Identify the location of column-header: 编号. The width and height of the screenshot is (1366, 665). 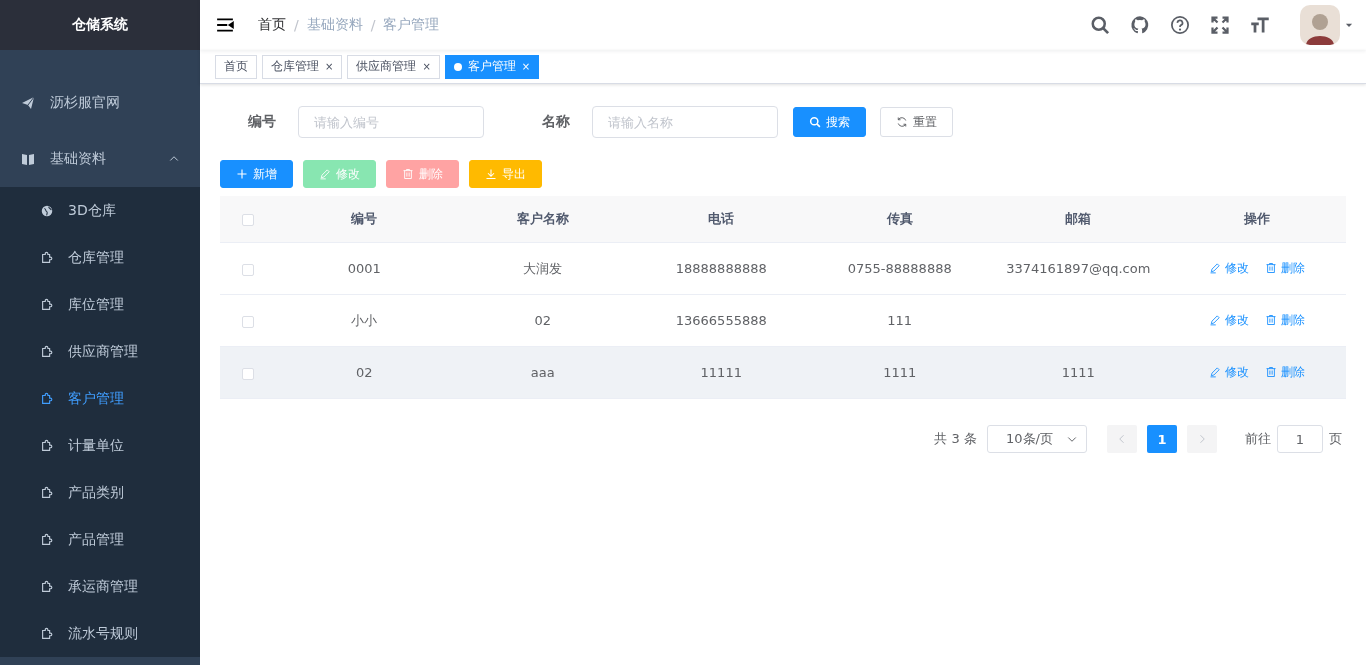
(364, 218).